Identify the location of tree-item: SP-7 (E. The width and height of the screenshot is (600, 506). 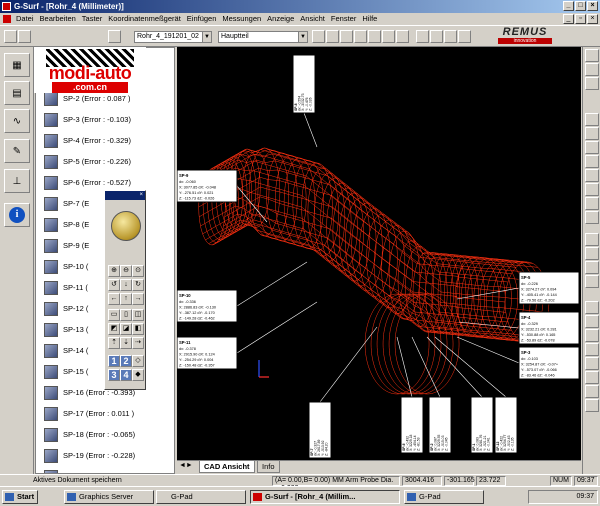
(66, 203).